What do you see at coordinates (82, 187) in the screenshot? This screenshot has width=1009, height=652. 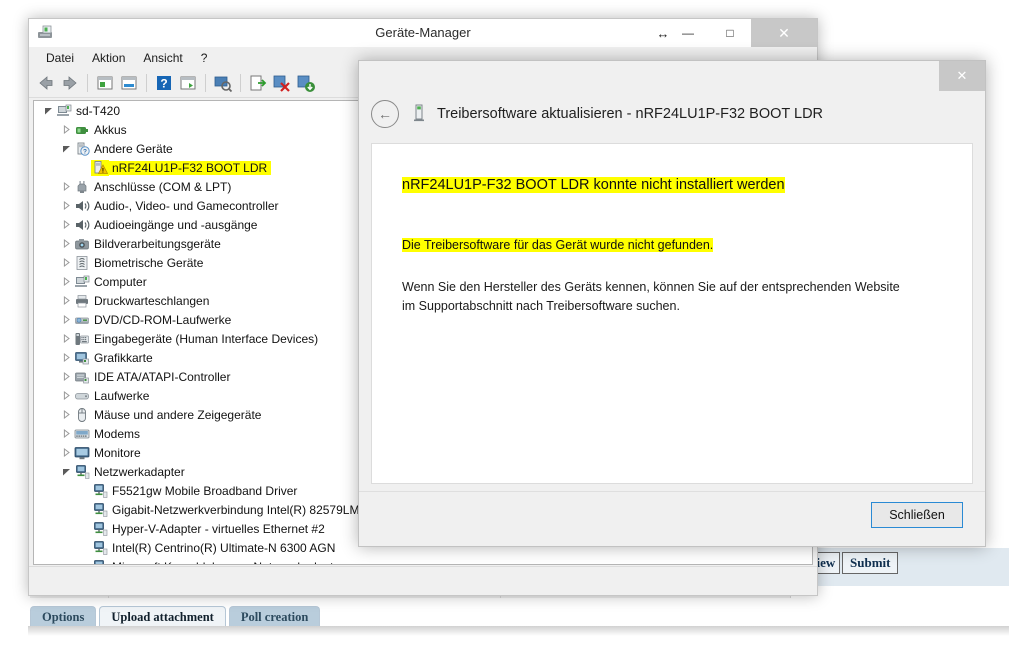 I see `port-icon` at bounding box center [82, 187].